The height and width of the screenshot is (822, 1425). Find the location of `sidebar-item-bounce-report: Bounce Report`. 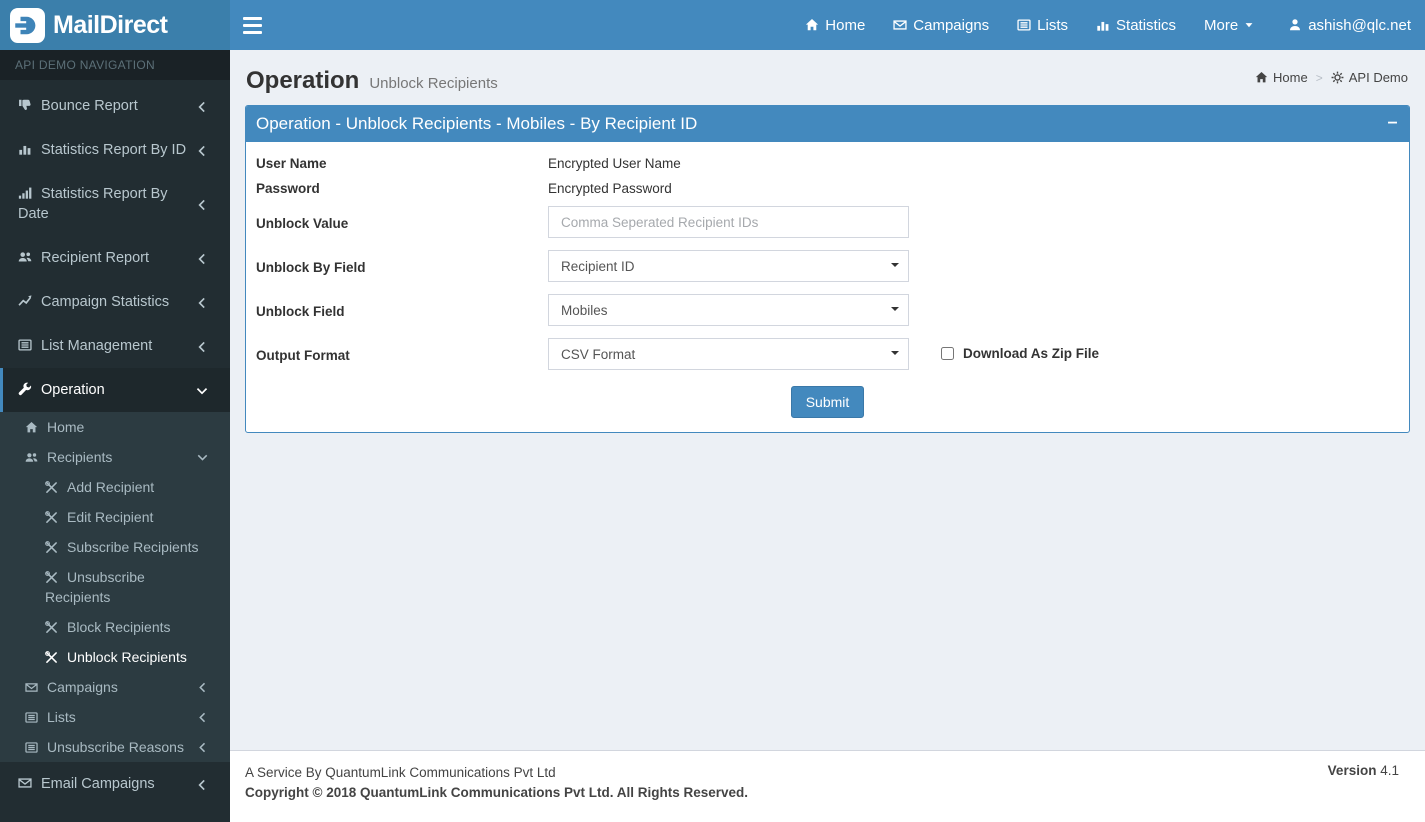

sidebar-item-bounce-report: Bounce Report is located at coordinates (115, 106).